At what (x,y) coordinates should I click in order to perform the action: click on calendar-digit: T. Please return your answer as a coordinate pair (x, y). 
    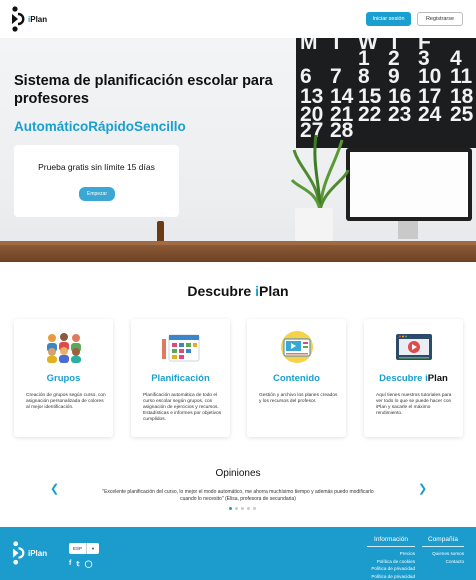
    Looking at the image, I should click on (336, 46).